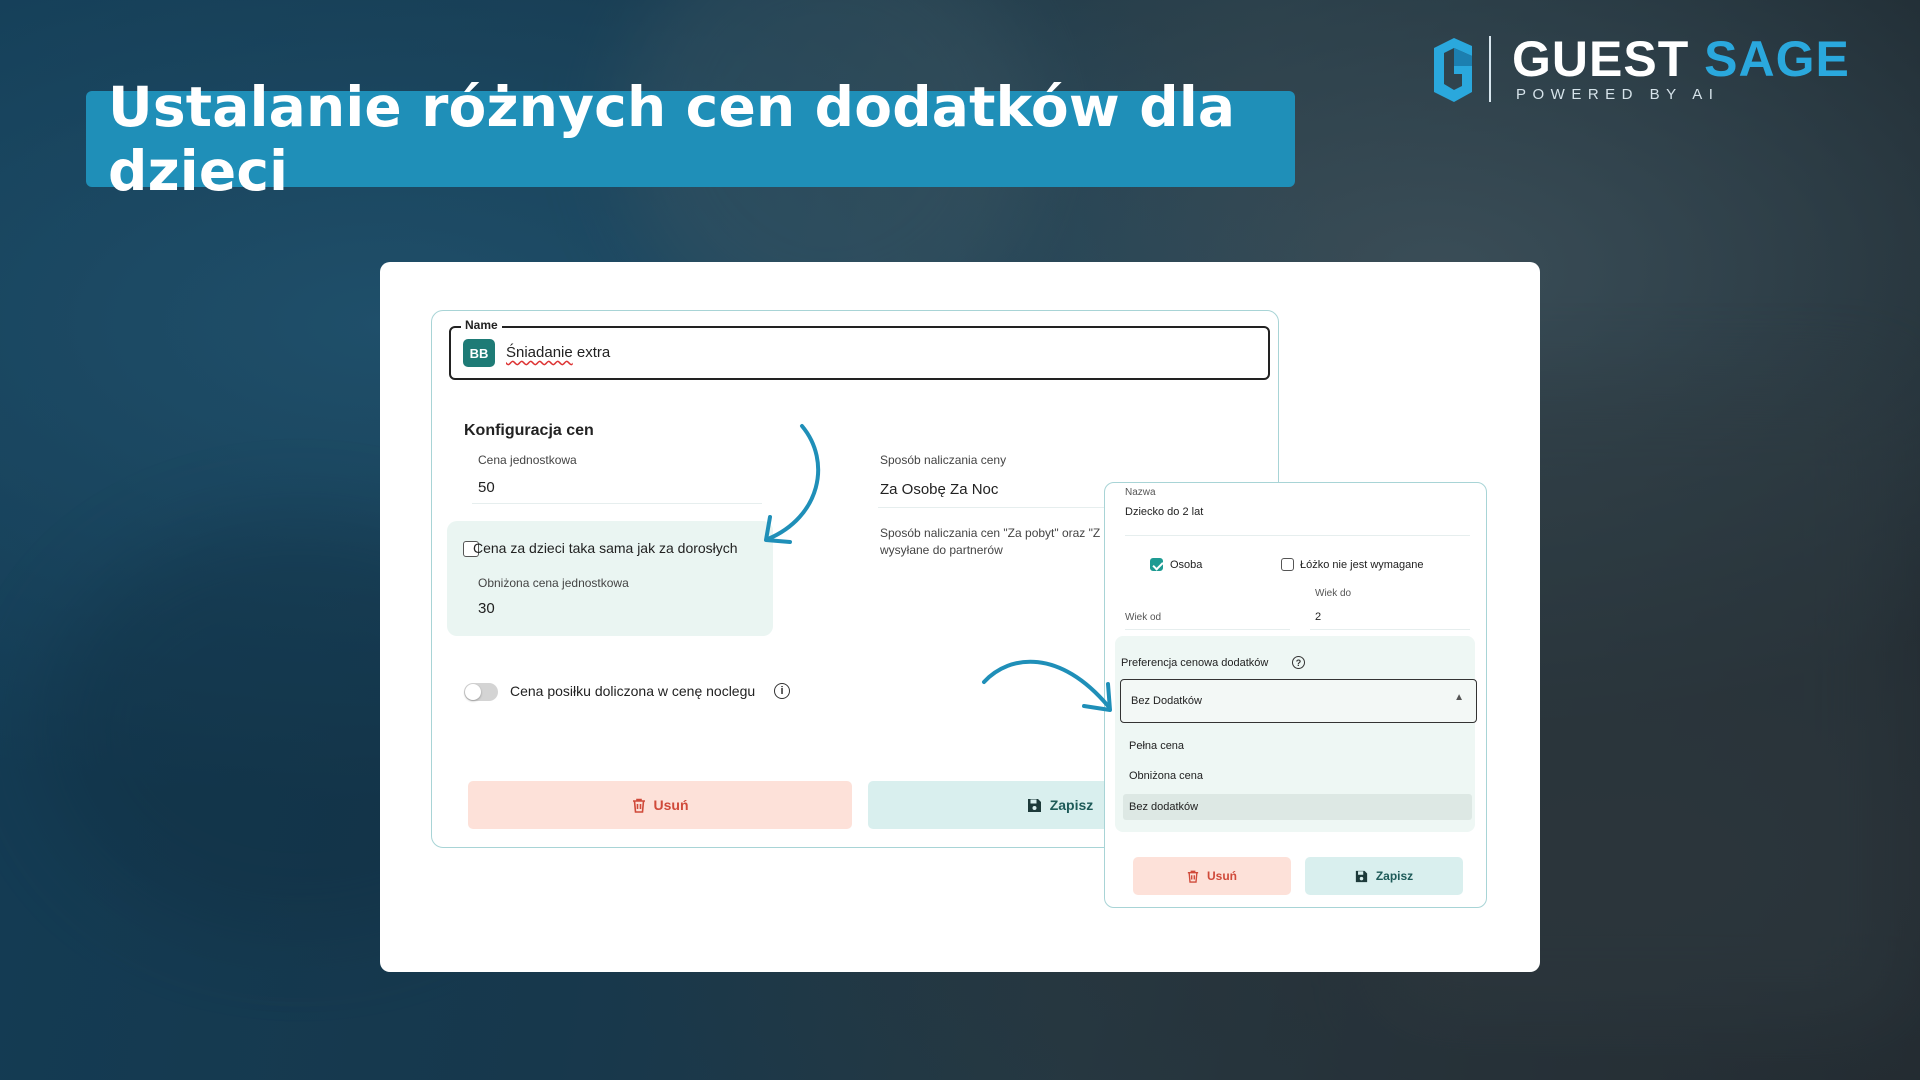 The width and height of the screenshot is (1920, 1080). What do you see at coordinates (943, 460) in the screenshot?
I see `charging-method-label: Sposób naliczania ceny` at bounding box center [943, 460].